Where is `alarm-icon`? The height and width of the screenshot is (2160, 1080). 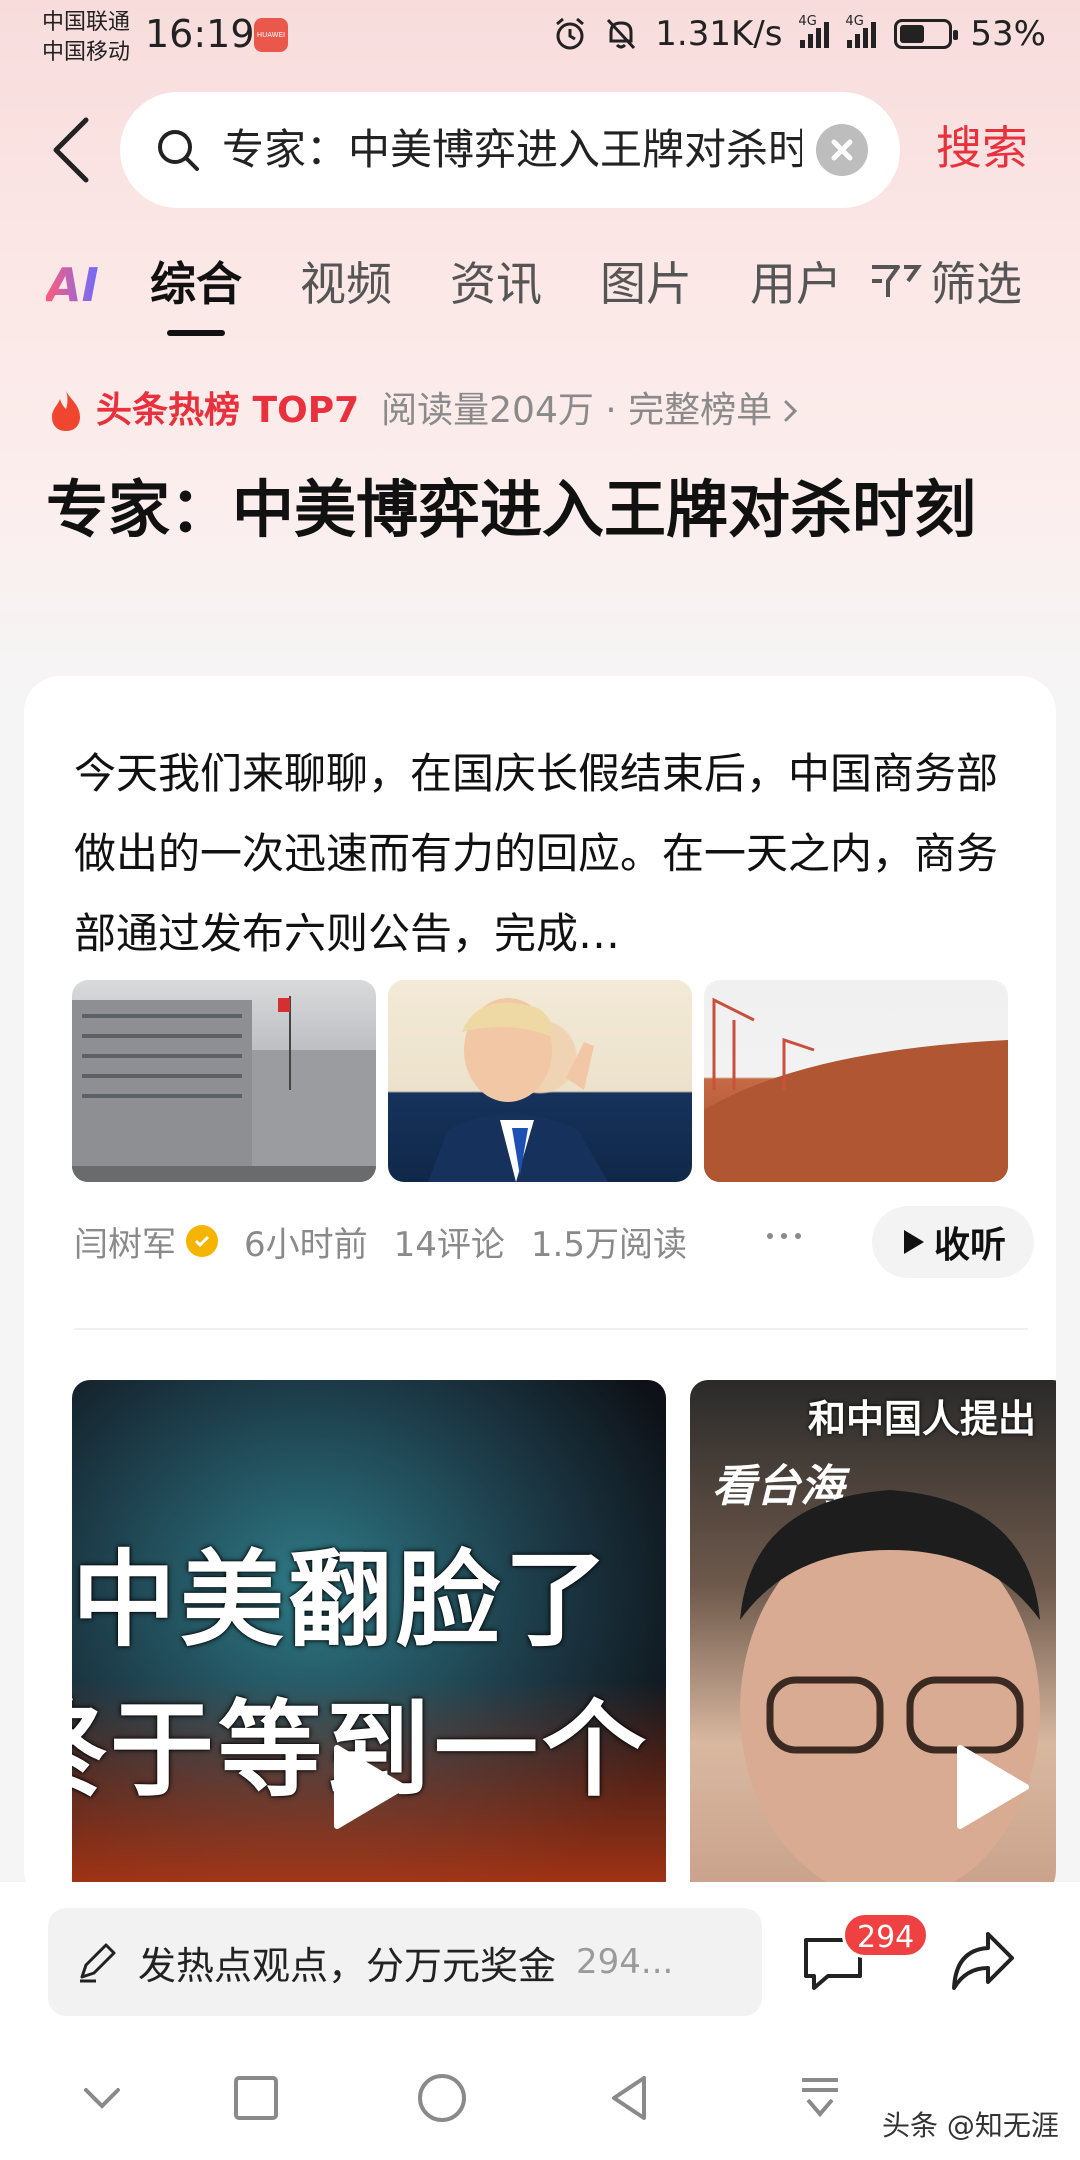
alarm-icon is located at coordinates (570, 33).